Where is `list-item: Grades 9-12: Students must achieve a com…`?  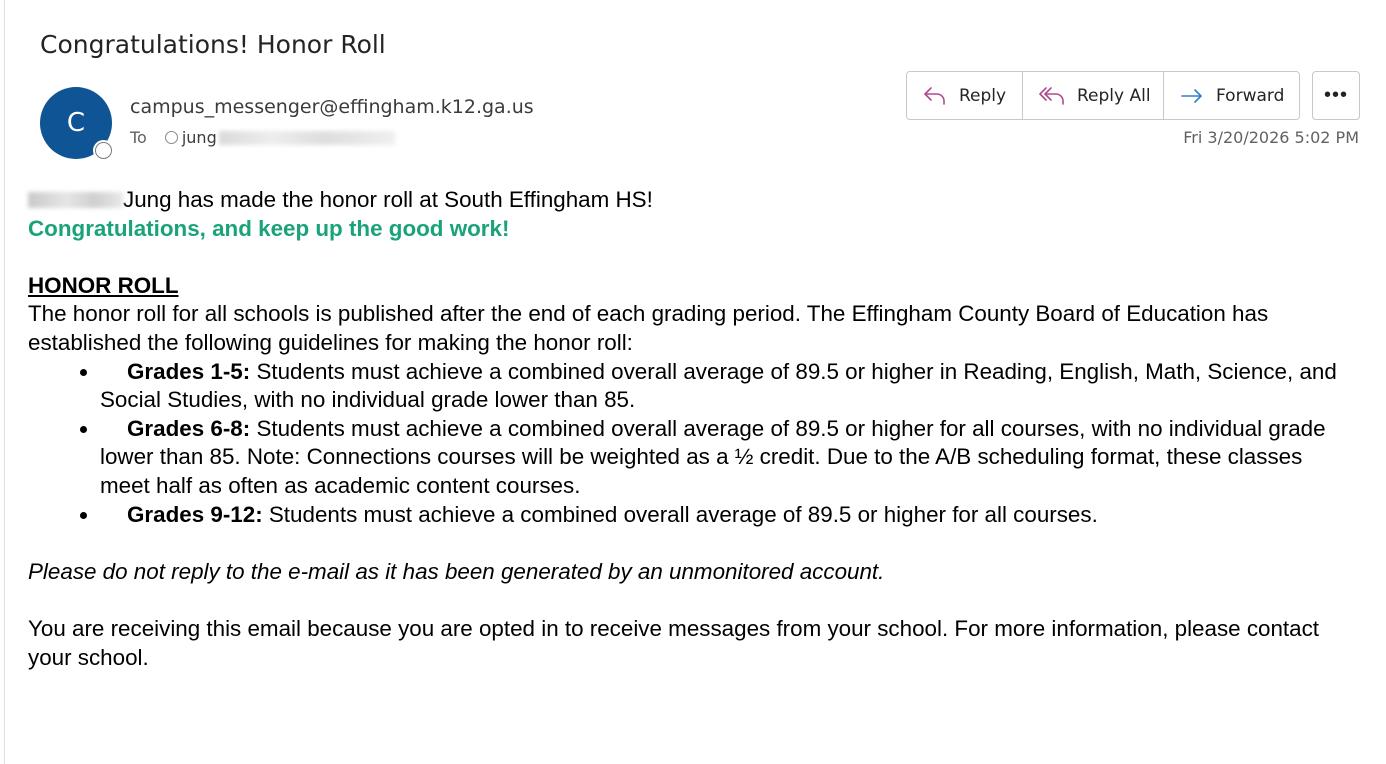 list-item: Grades 9-12: Students must achieve a com… is located at coordinates (729, 515).